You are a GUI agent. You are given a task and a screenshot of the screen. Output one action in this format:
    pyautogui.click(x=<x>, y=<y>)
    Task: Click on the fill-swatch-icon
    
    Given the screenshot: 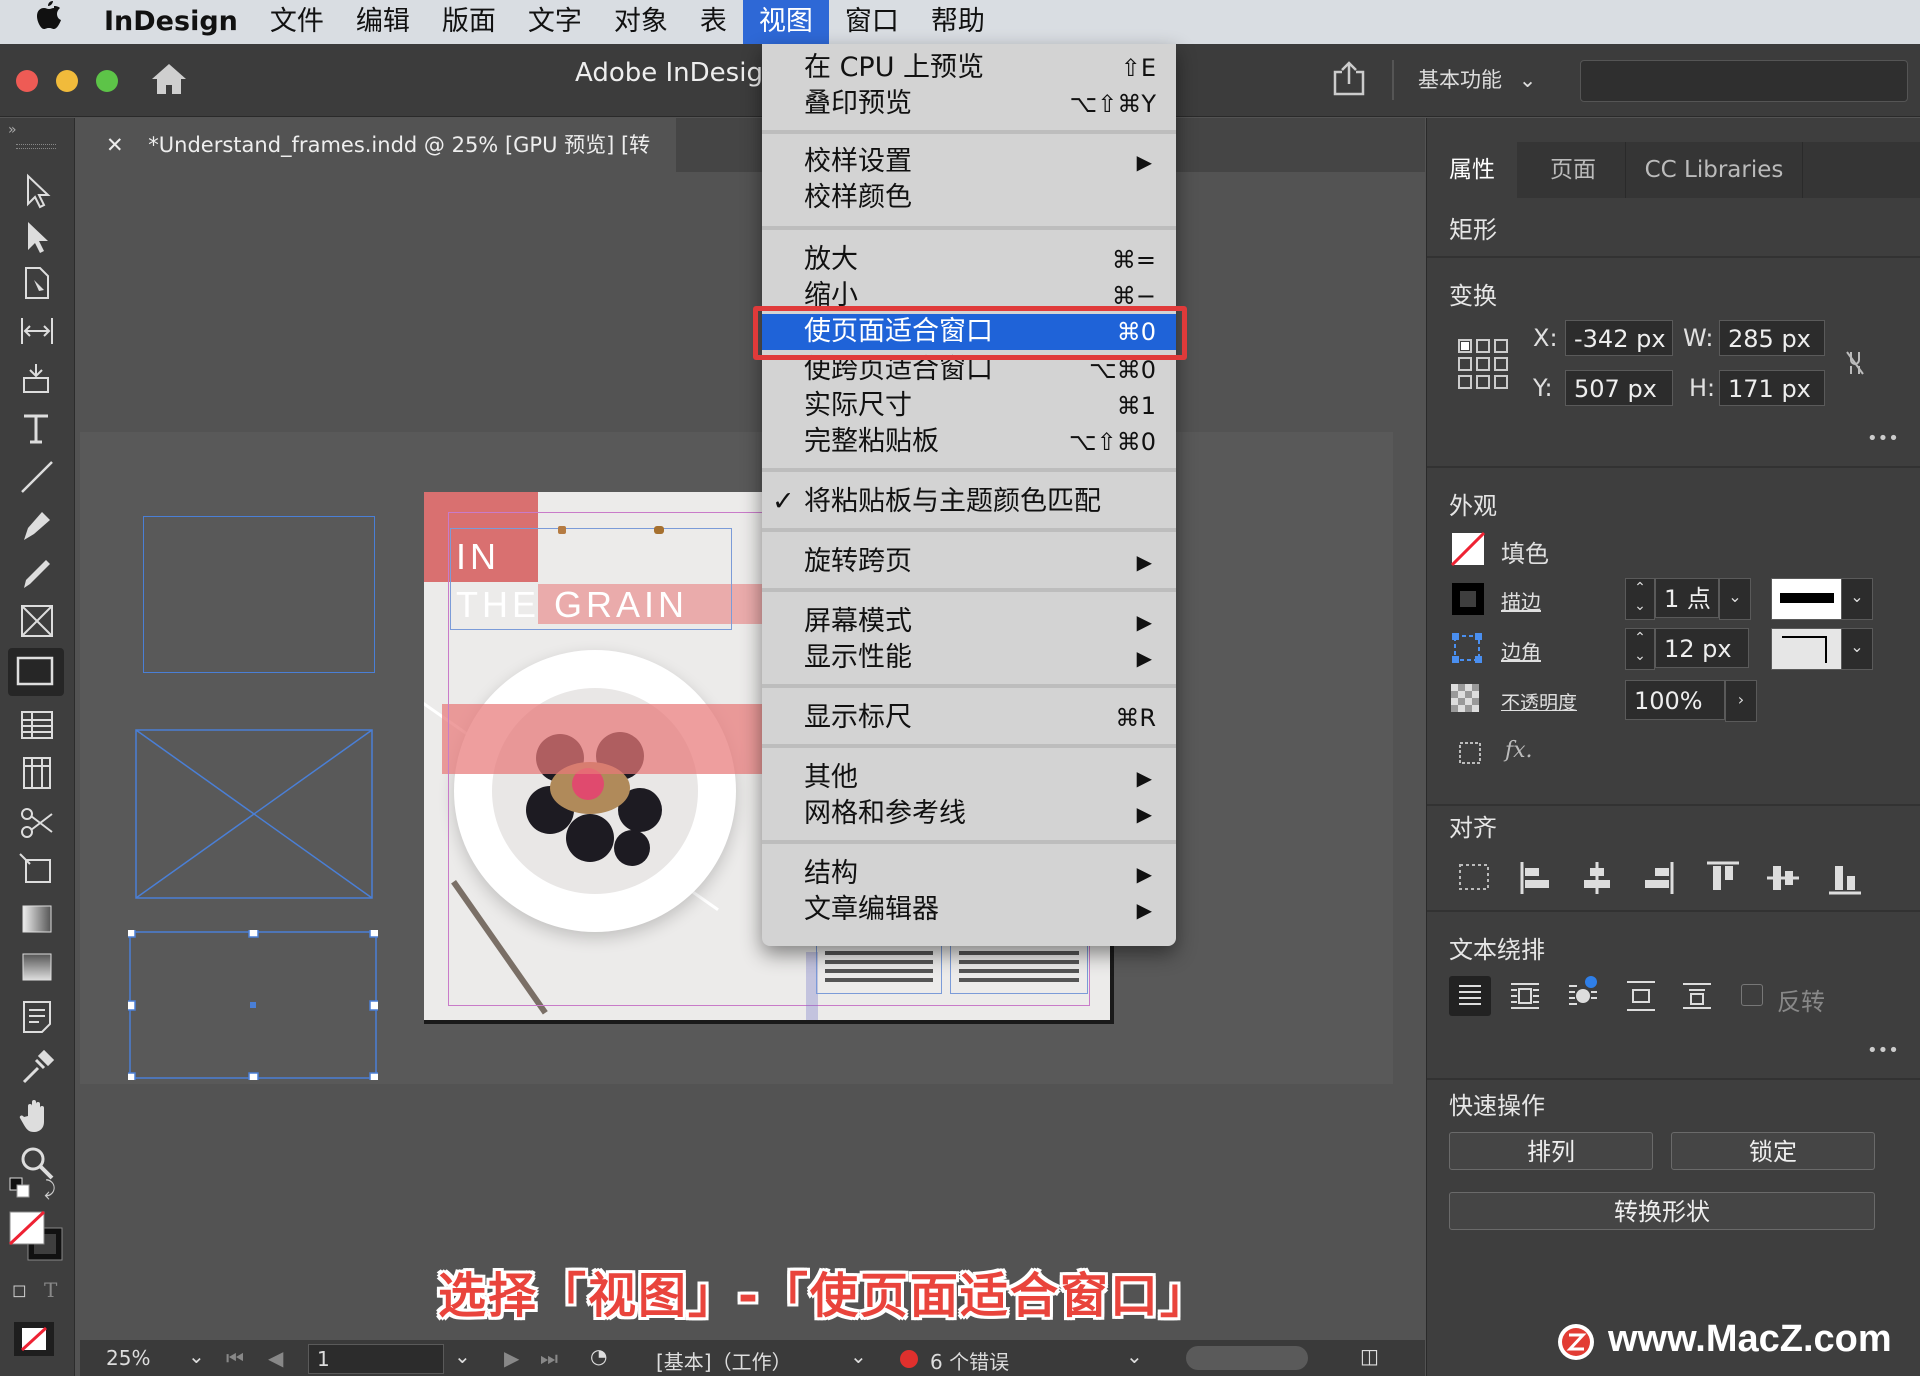 What is the action you would take?
    pyautogui.click(x=1468, y=549)
    